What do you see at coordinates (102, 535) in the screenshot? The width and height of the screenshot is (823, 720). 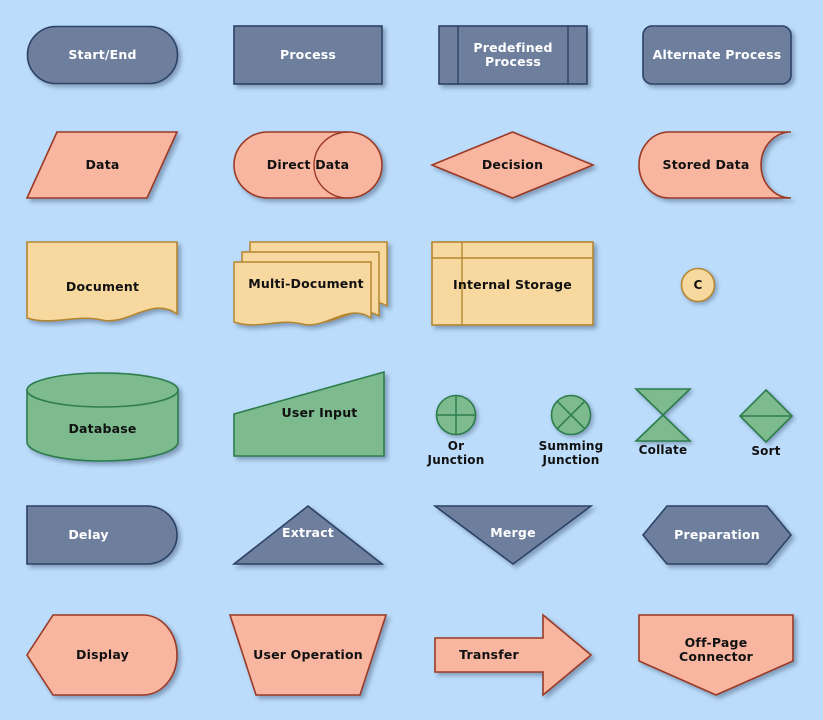 I see `shape-delay: Delay` at bounding box center [102, 535].